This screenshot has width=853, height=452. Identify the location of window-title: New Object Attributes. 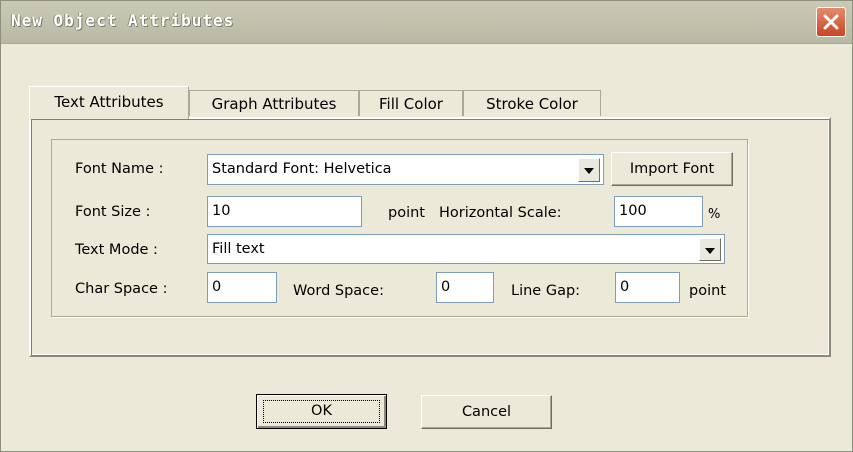
(123, 20).